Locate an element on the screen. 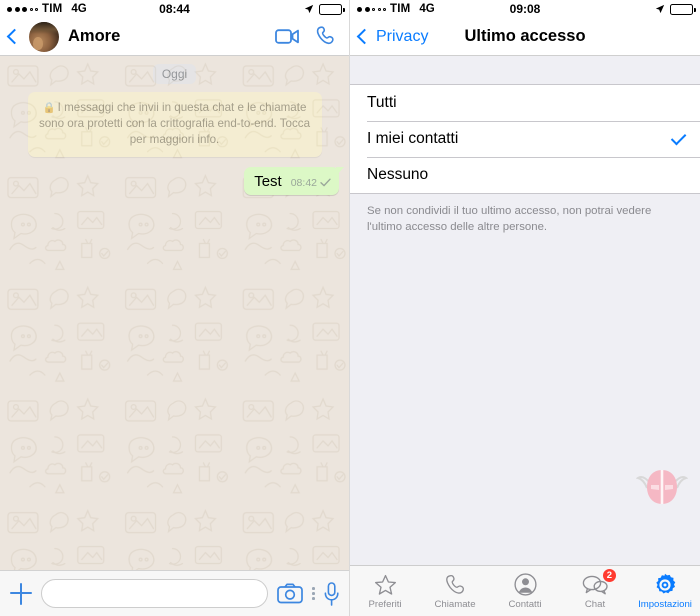 The image size is (700, 616). option-row-tutti: Tutti is located at coordinates (525, 103).